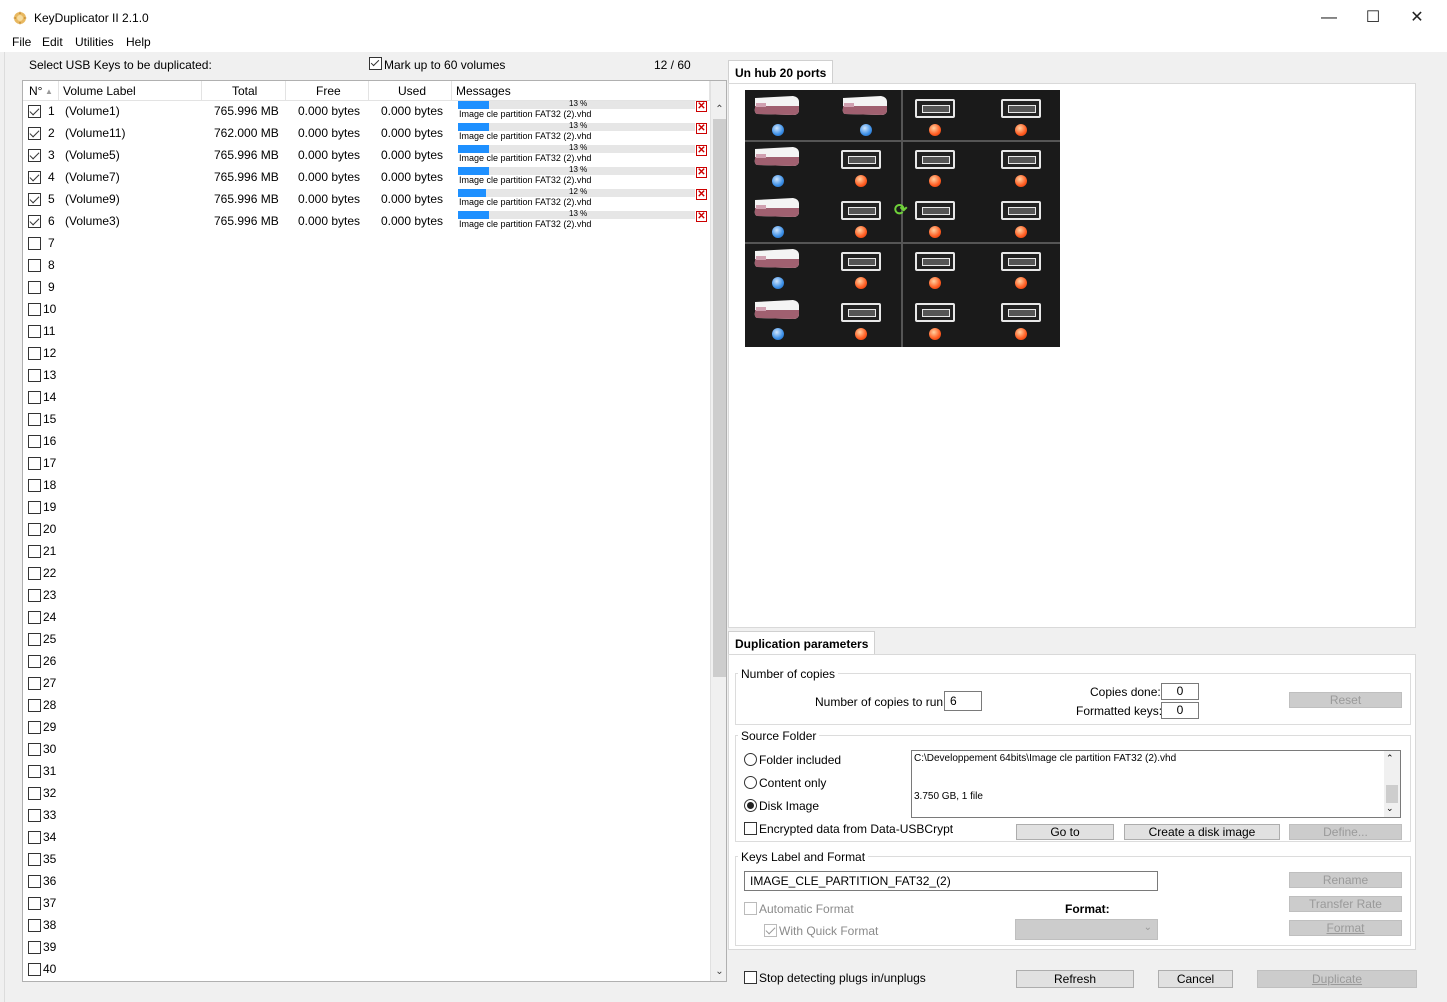  What do you see at coordinates (367, 684) in the screenshot?
I see `table-row: 27` at bounding box center [367, 684].